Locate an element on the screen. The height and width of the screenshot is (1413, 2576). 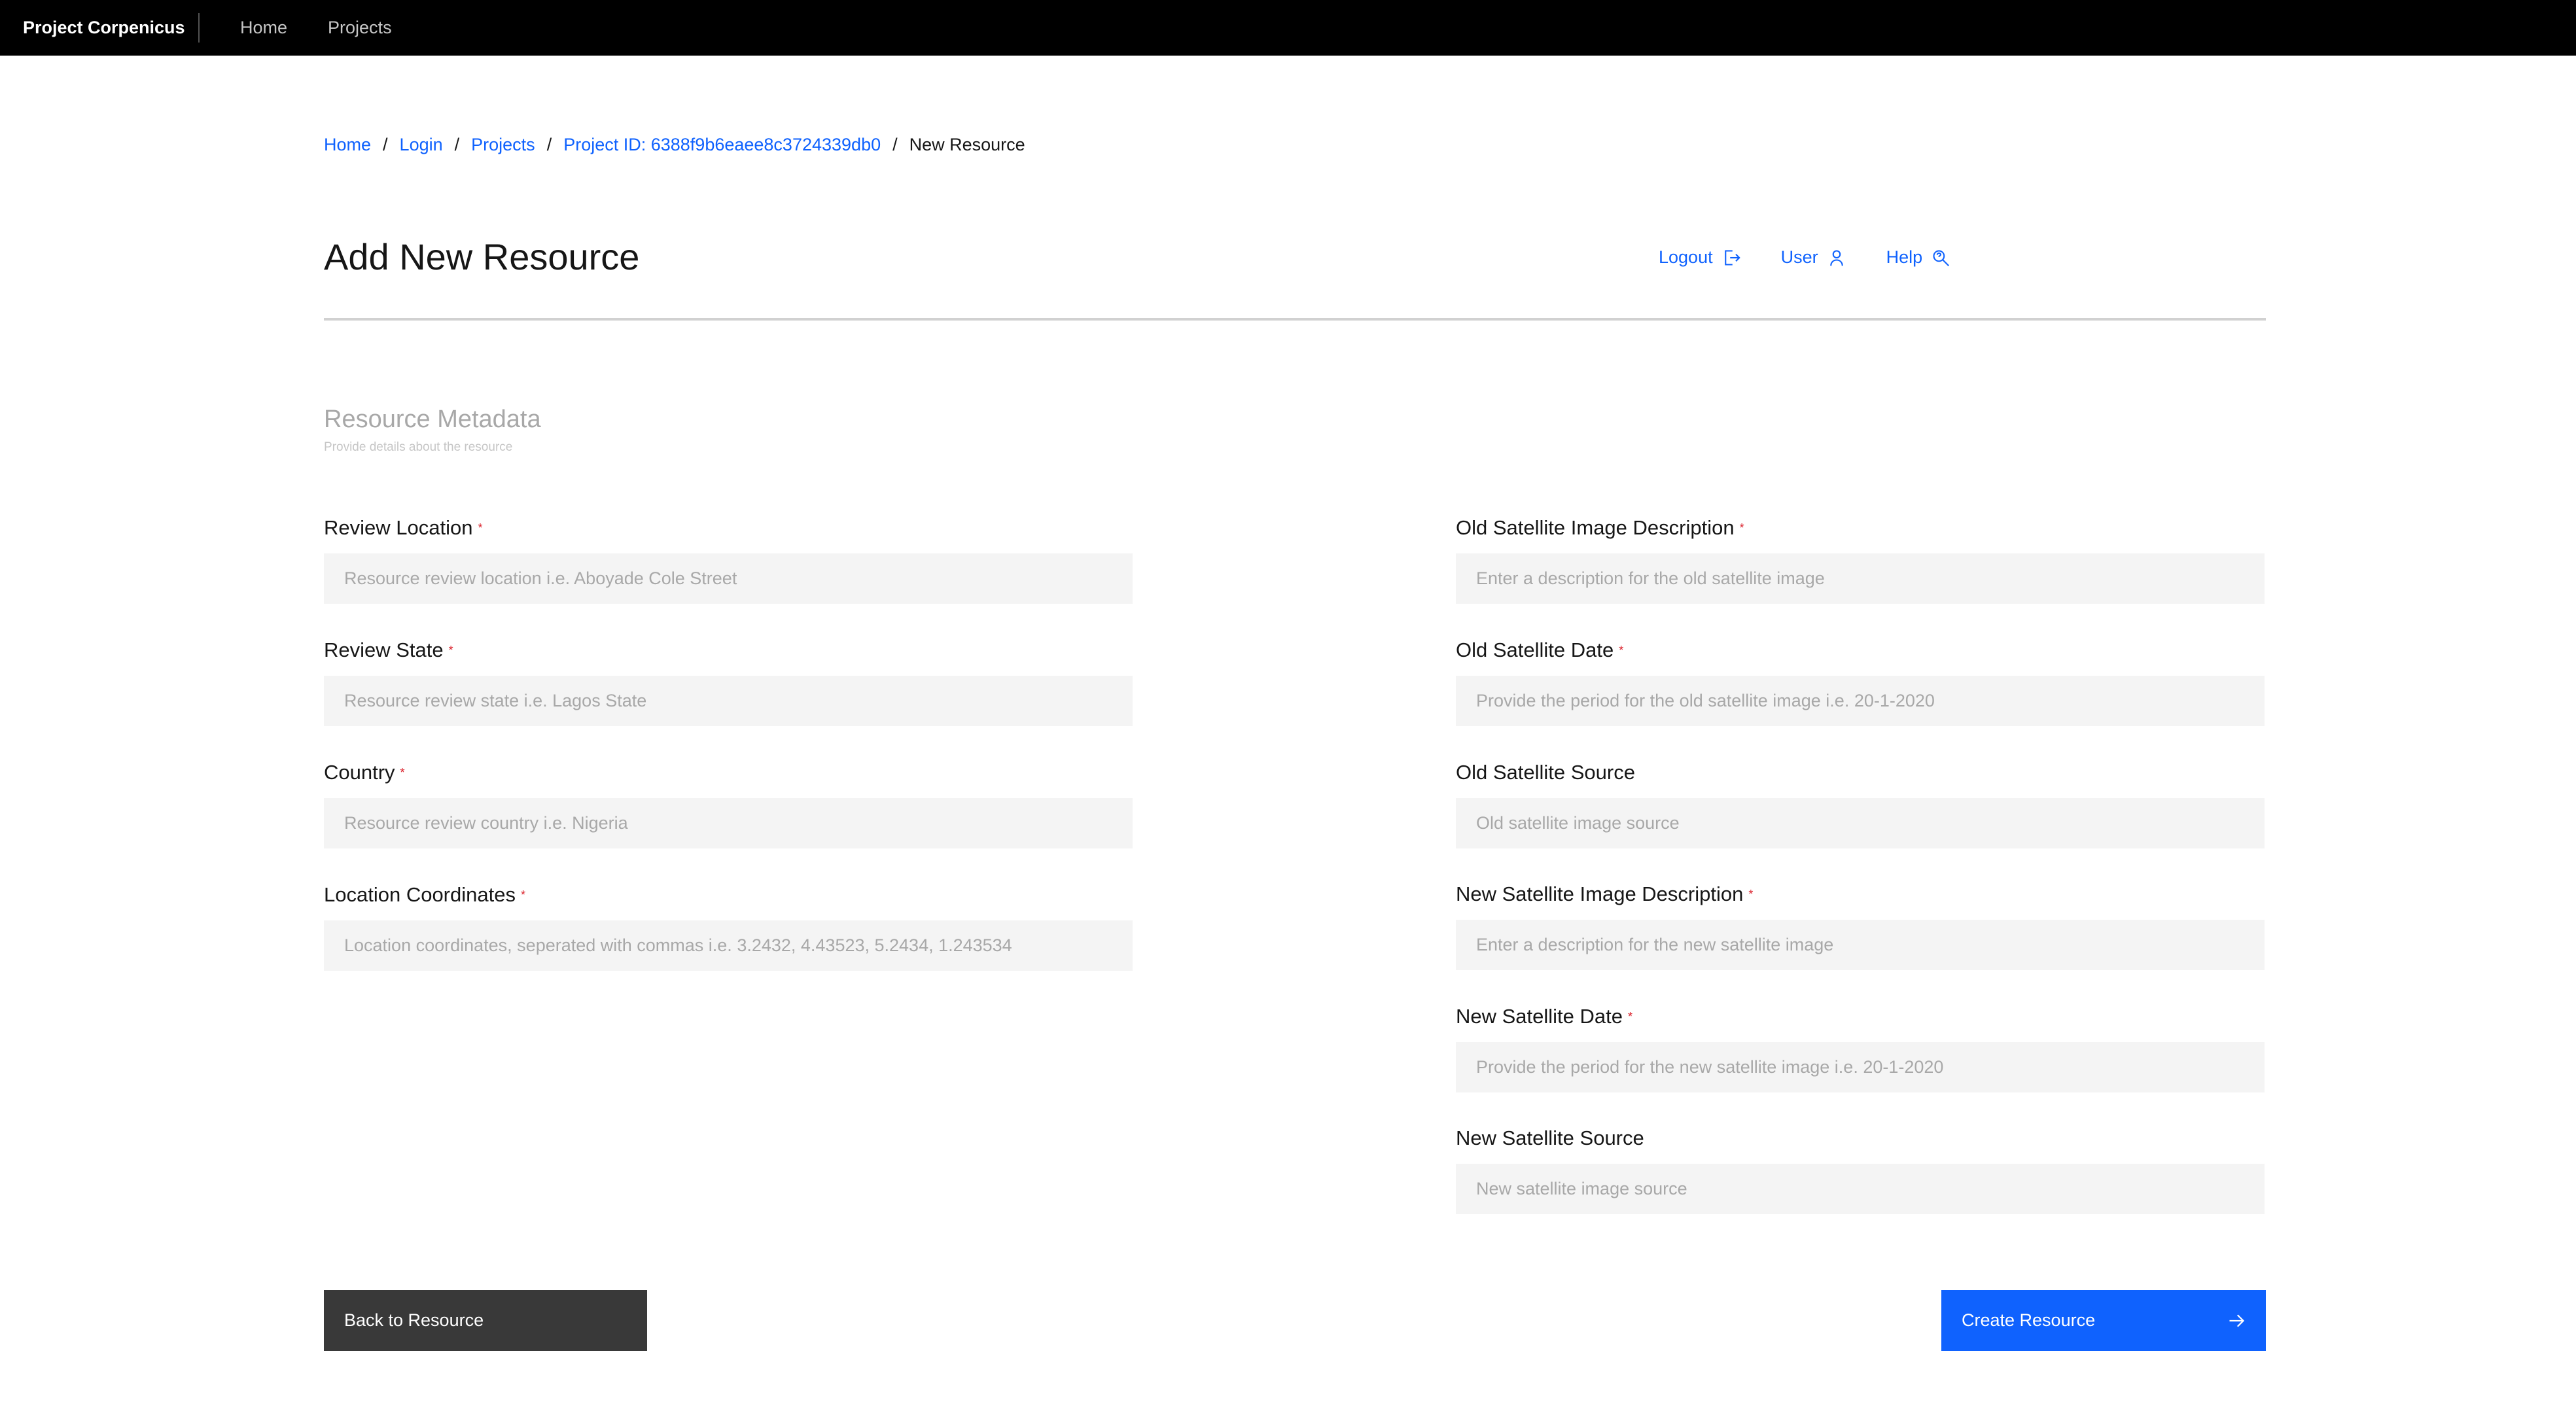
old-satellite-description-input is located at coordinates (1861, 578).